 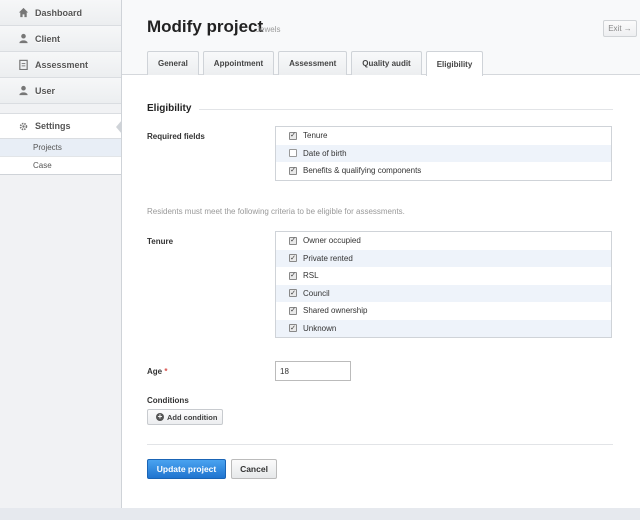 What do you see at coordinates (320, 328) in the screenshot?
I see `checkbox-label: Unknown` at bounding box center [320, 328].